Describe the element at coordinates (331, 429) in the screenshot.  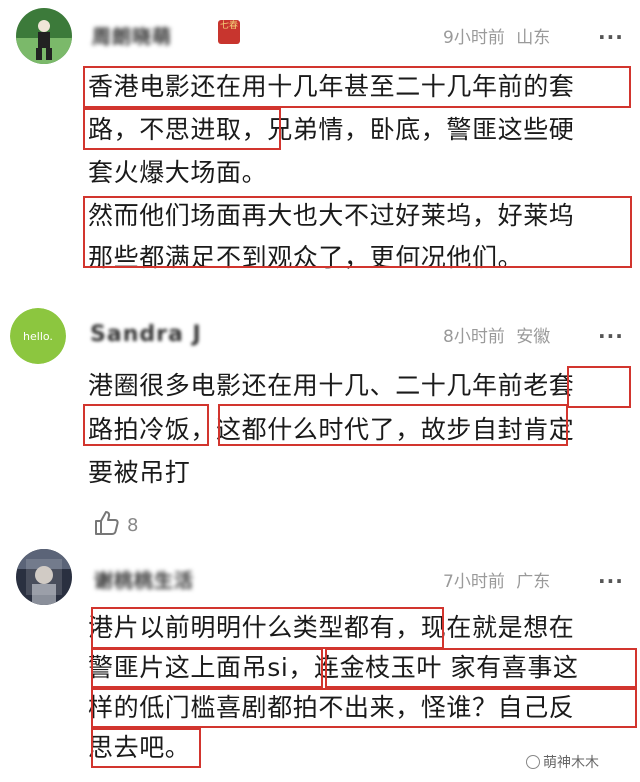
I see `comment-text-line: 路拍冷饭，这都什么时代了，故步自封肯定` at that location.